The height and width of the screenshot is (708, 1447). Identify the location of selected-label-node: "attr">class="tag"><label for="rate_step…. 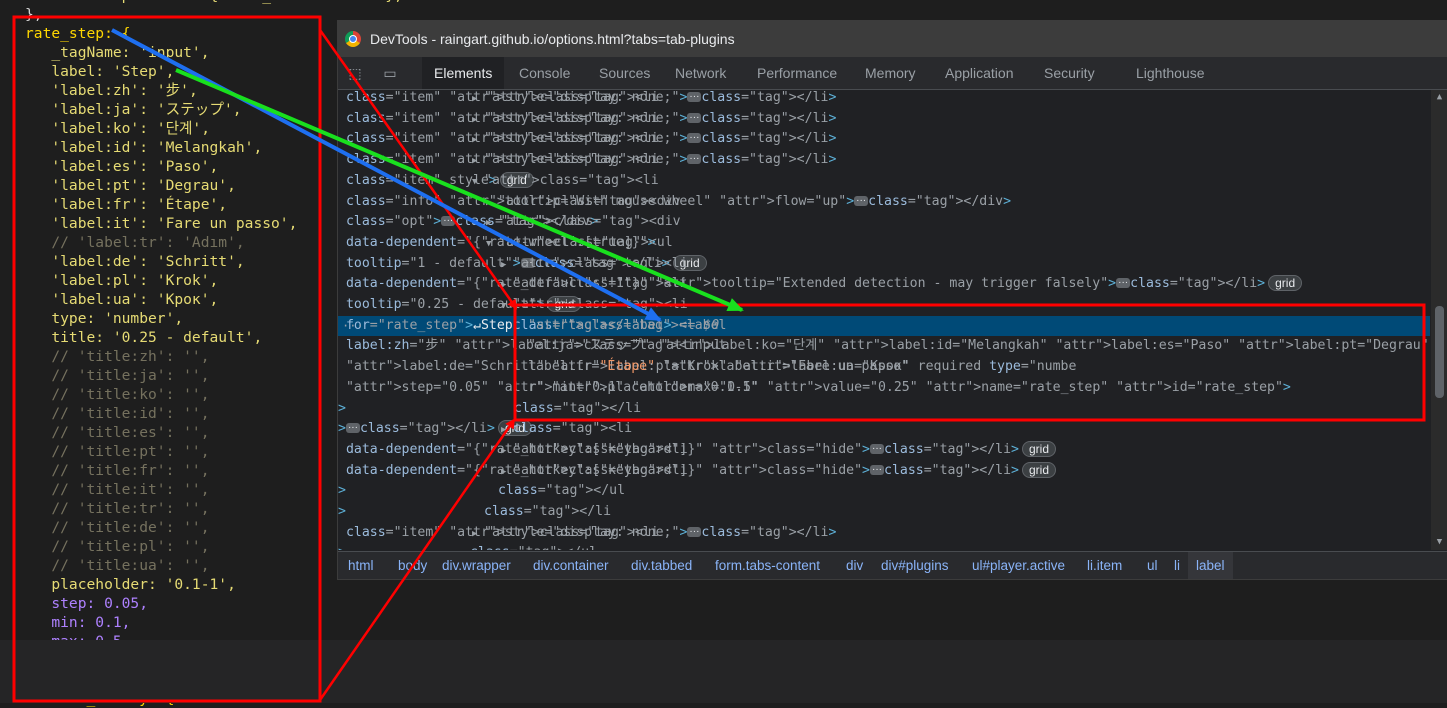
(884, 325).